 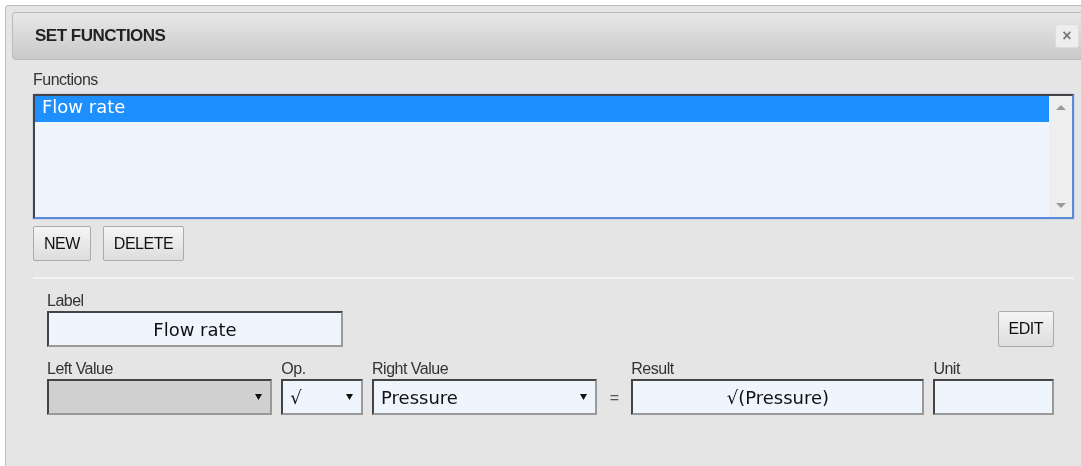 I want to click on equals-sign: =, so click(x=614, y=398).